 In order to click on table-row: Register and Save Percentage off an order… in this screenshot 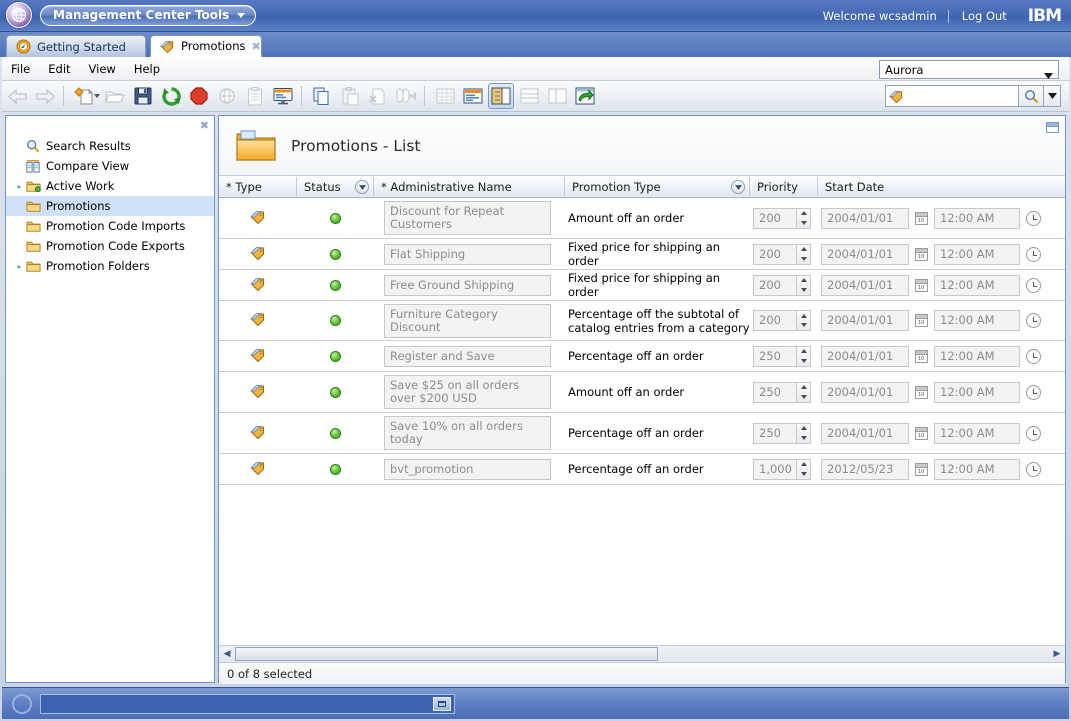, I will do `click(642, 356)`.